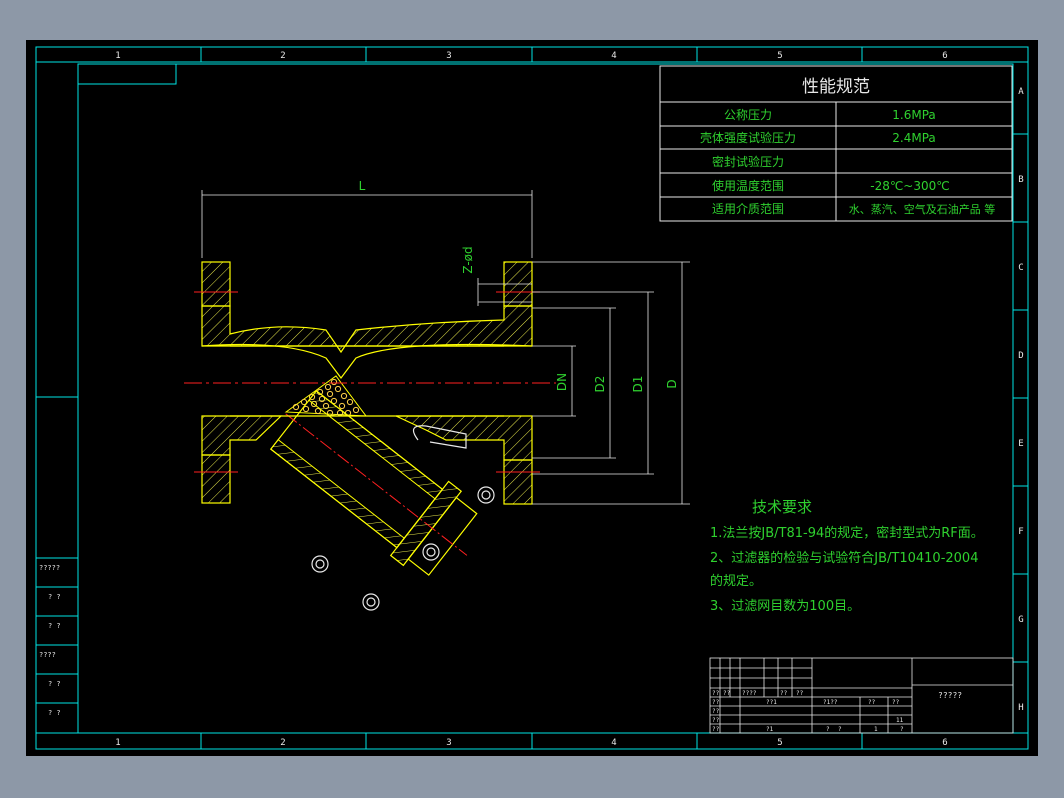 This screenshot has width=1064, height=798. Describe the element at coordinates (49, 568) in the screenshot. I see `revision-cell: ?????` at that location.